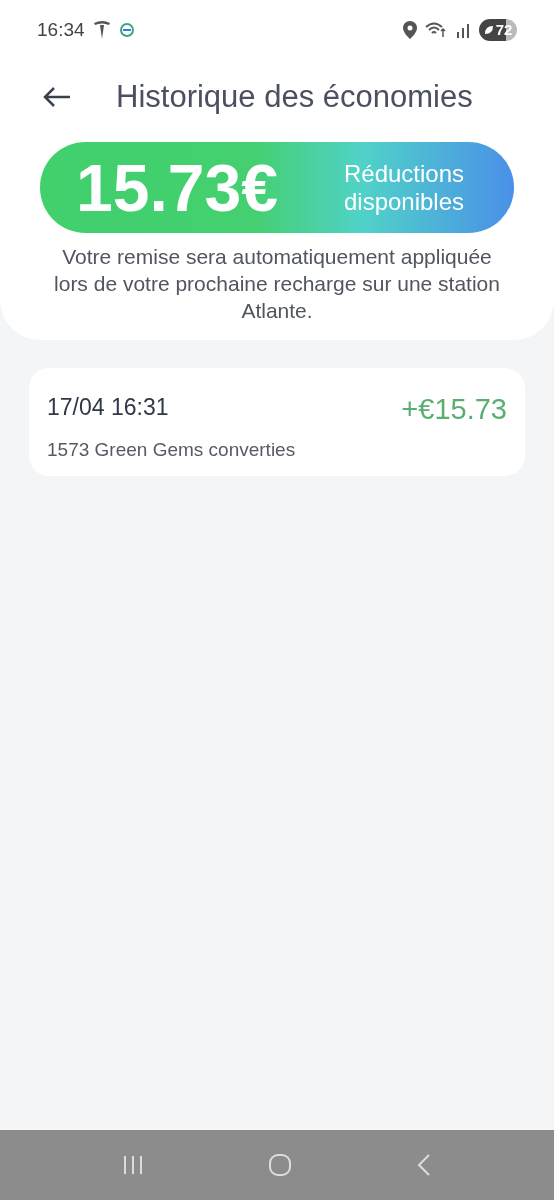 This screenshot has width=554, height=1200. I want to click on sync-icon, so click(126, 30).